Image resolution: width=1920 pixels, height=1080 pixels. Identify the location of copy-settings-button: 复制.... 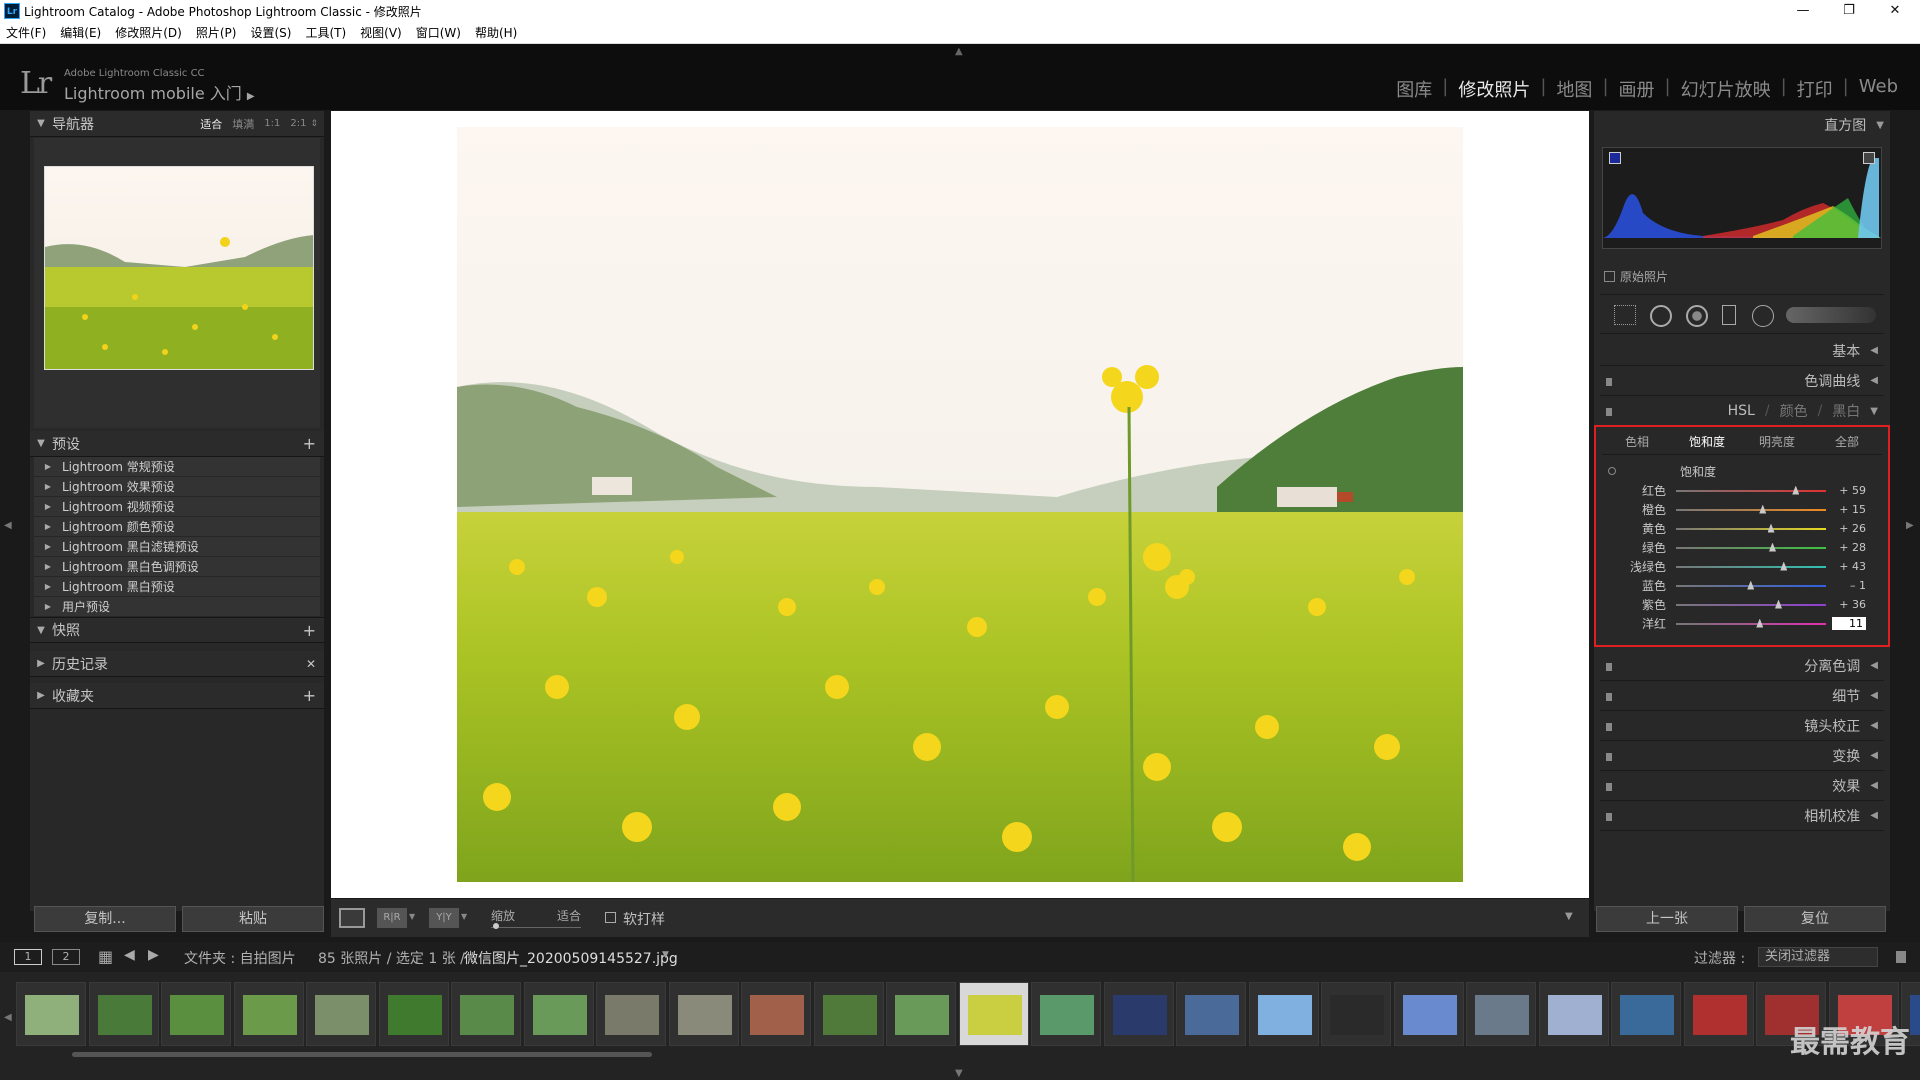
(105, 919).